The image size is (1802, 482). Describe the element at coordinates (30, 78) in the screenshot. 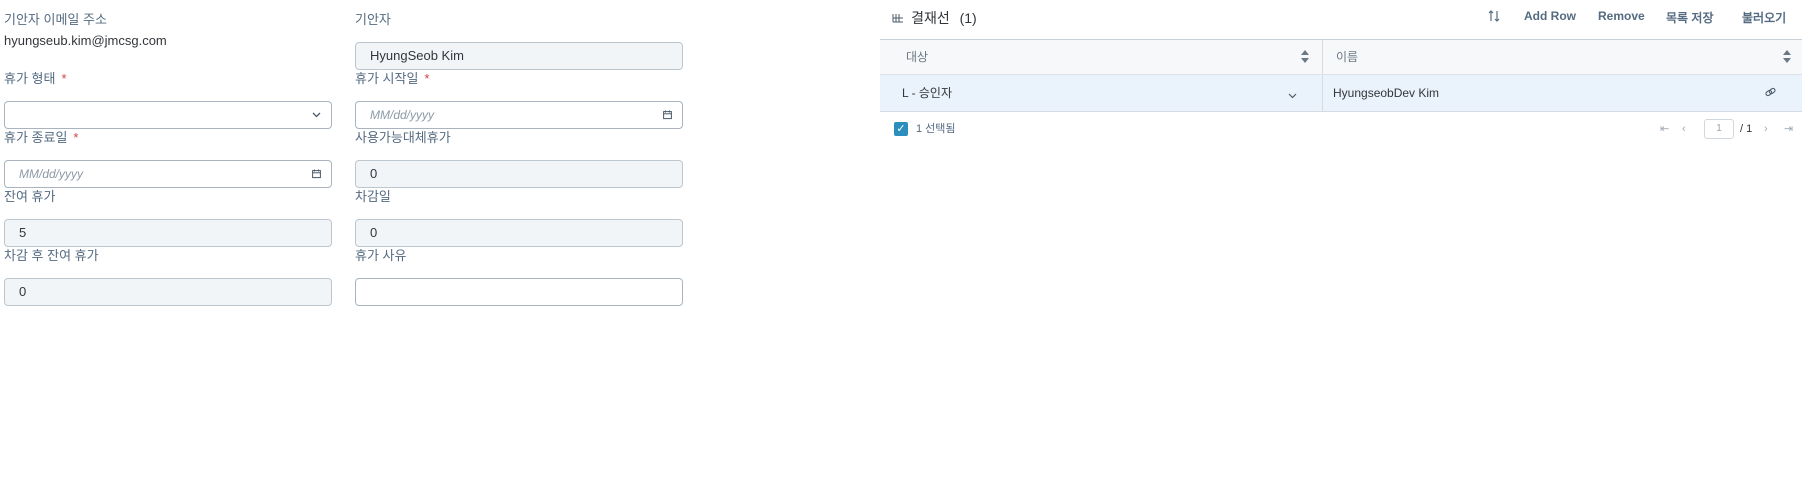

I see `leave-type-label-text: 휴가 형태` at that location.